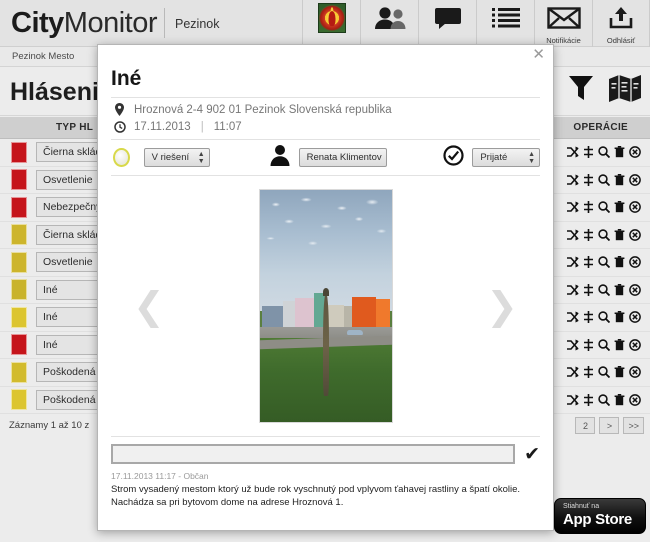 This screenshot has height=542, width=650. I want to click on modal-controls-row: V riešení ▲▼ Renata Klimentov ▲▼, so click(325, 158).